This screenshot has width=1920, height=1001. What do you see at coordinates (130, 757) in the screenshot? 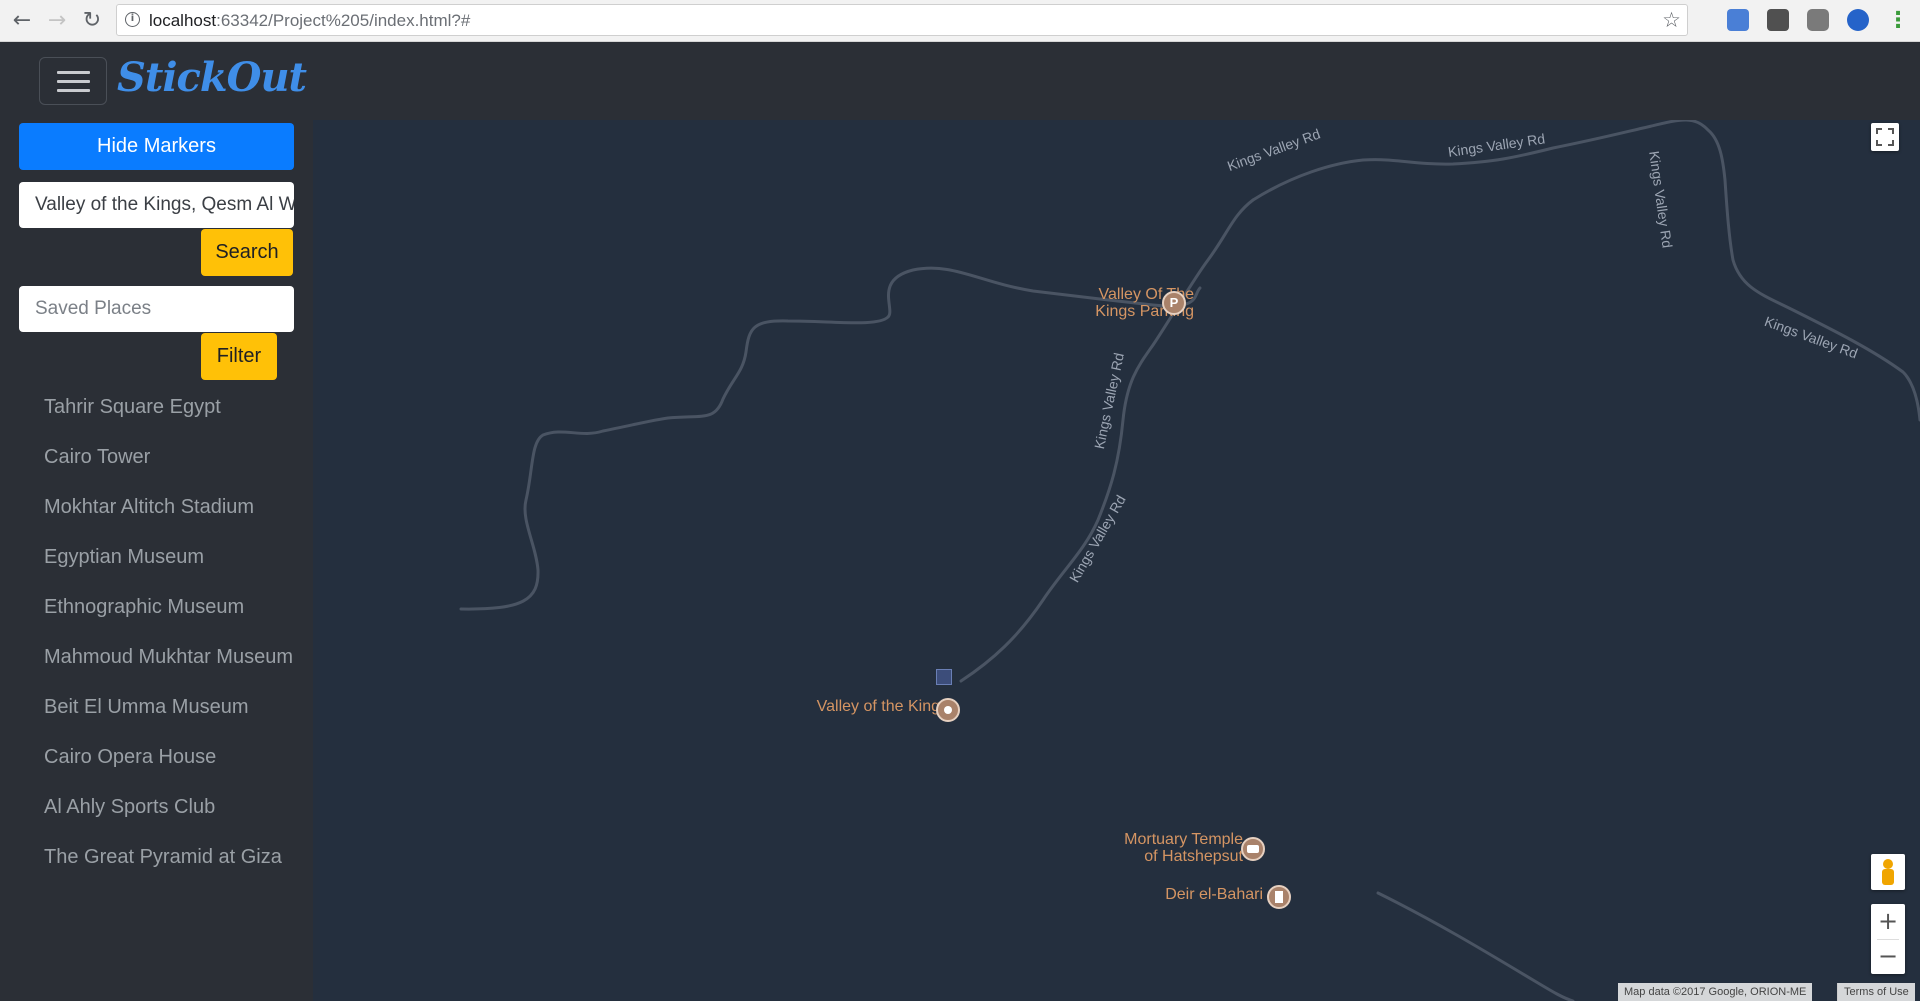
I see `place-item: Cairo Opera House` at bounding box center [130, 757].